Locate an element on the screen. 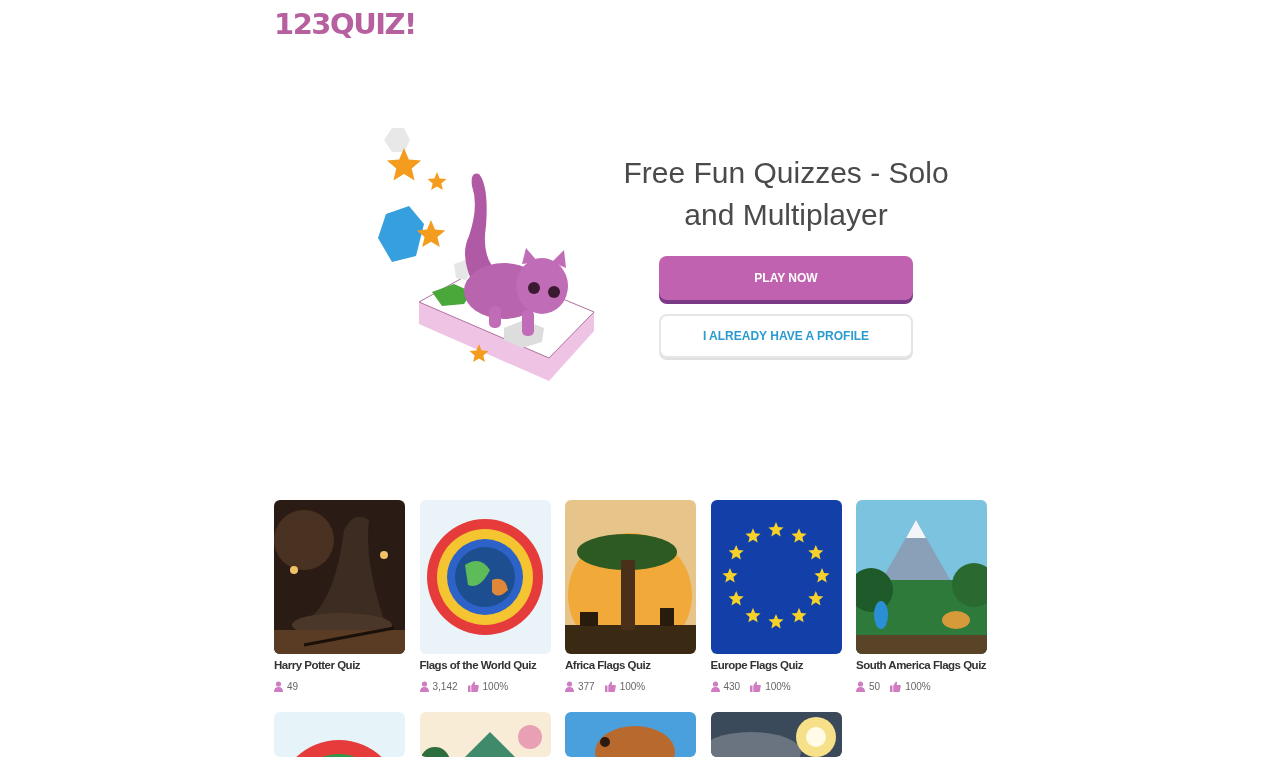  player-count: 3,142 is located at coordinates (445, 686).